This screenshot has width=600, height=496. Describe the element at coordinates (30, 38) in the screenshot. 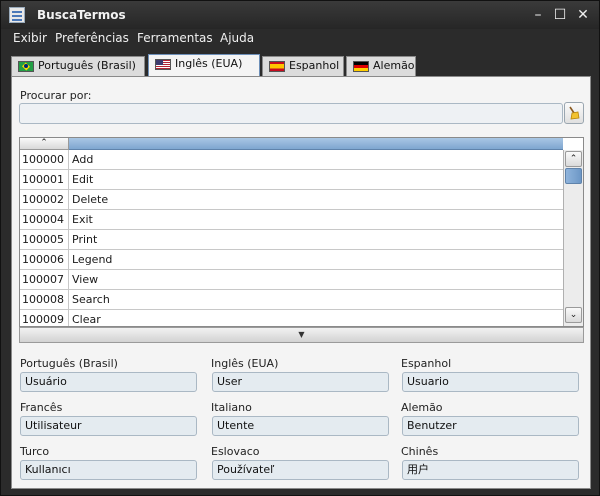

I see `menu-exibir: Exibir` at that location.